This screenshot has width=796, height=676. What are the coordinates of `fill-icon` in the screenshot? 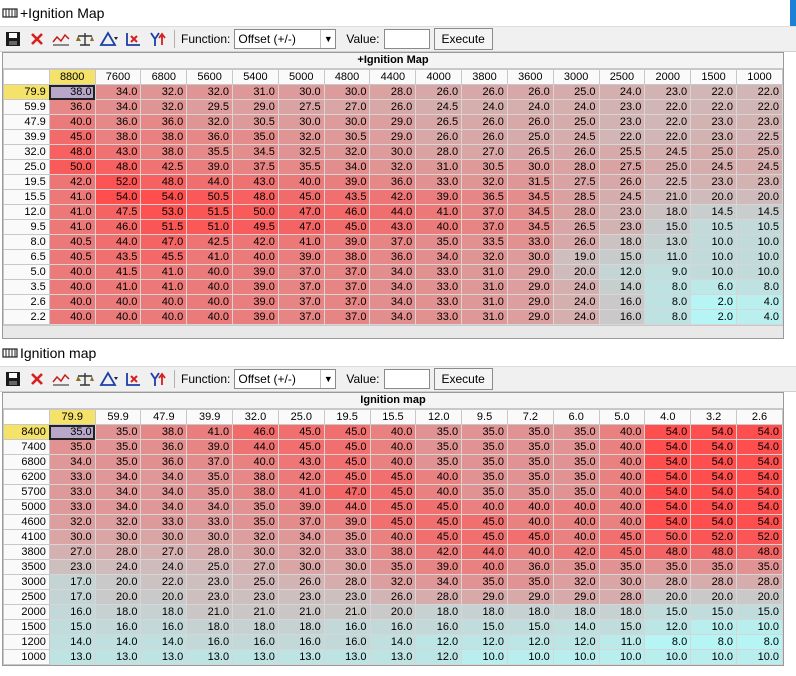 It's located at (157, 379).